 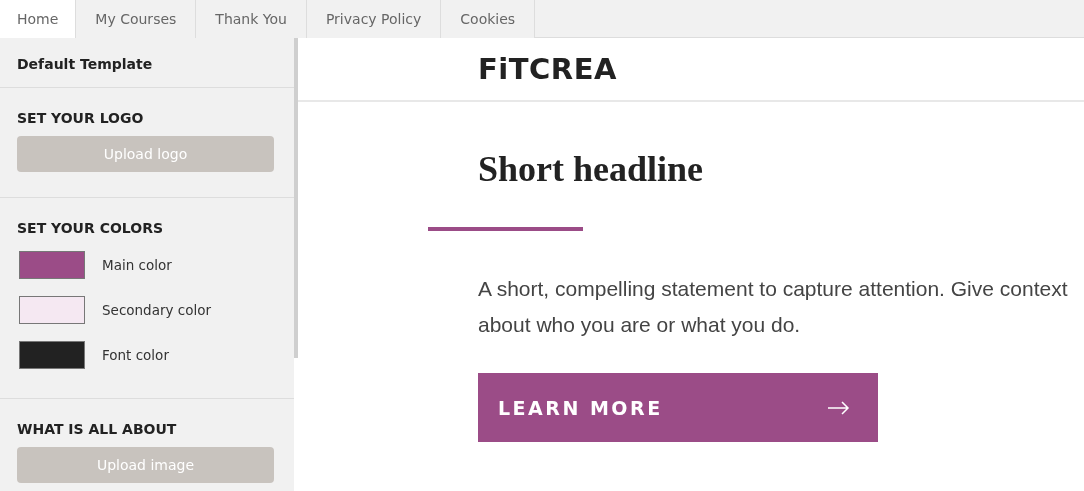 I want to click on tab: Cookies, so click(x=488, y=19).